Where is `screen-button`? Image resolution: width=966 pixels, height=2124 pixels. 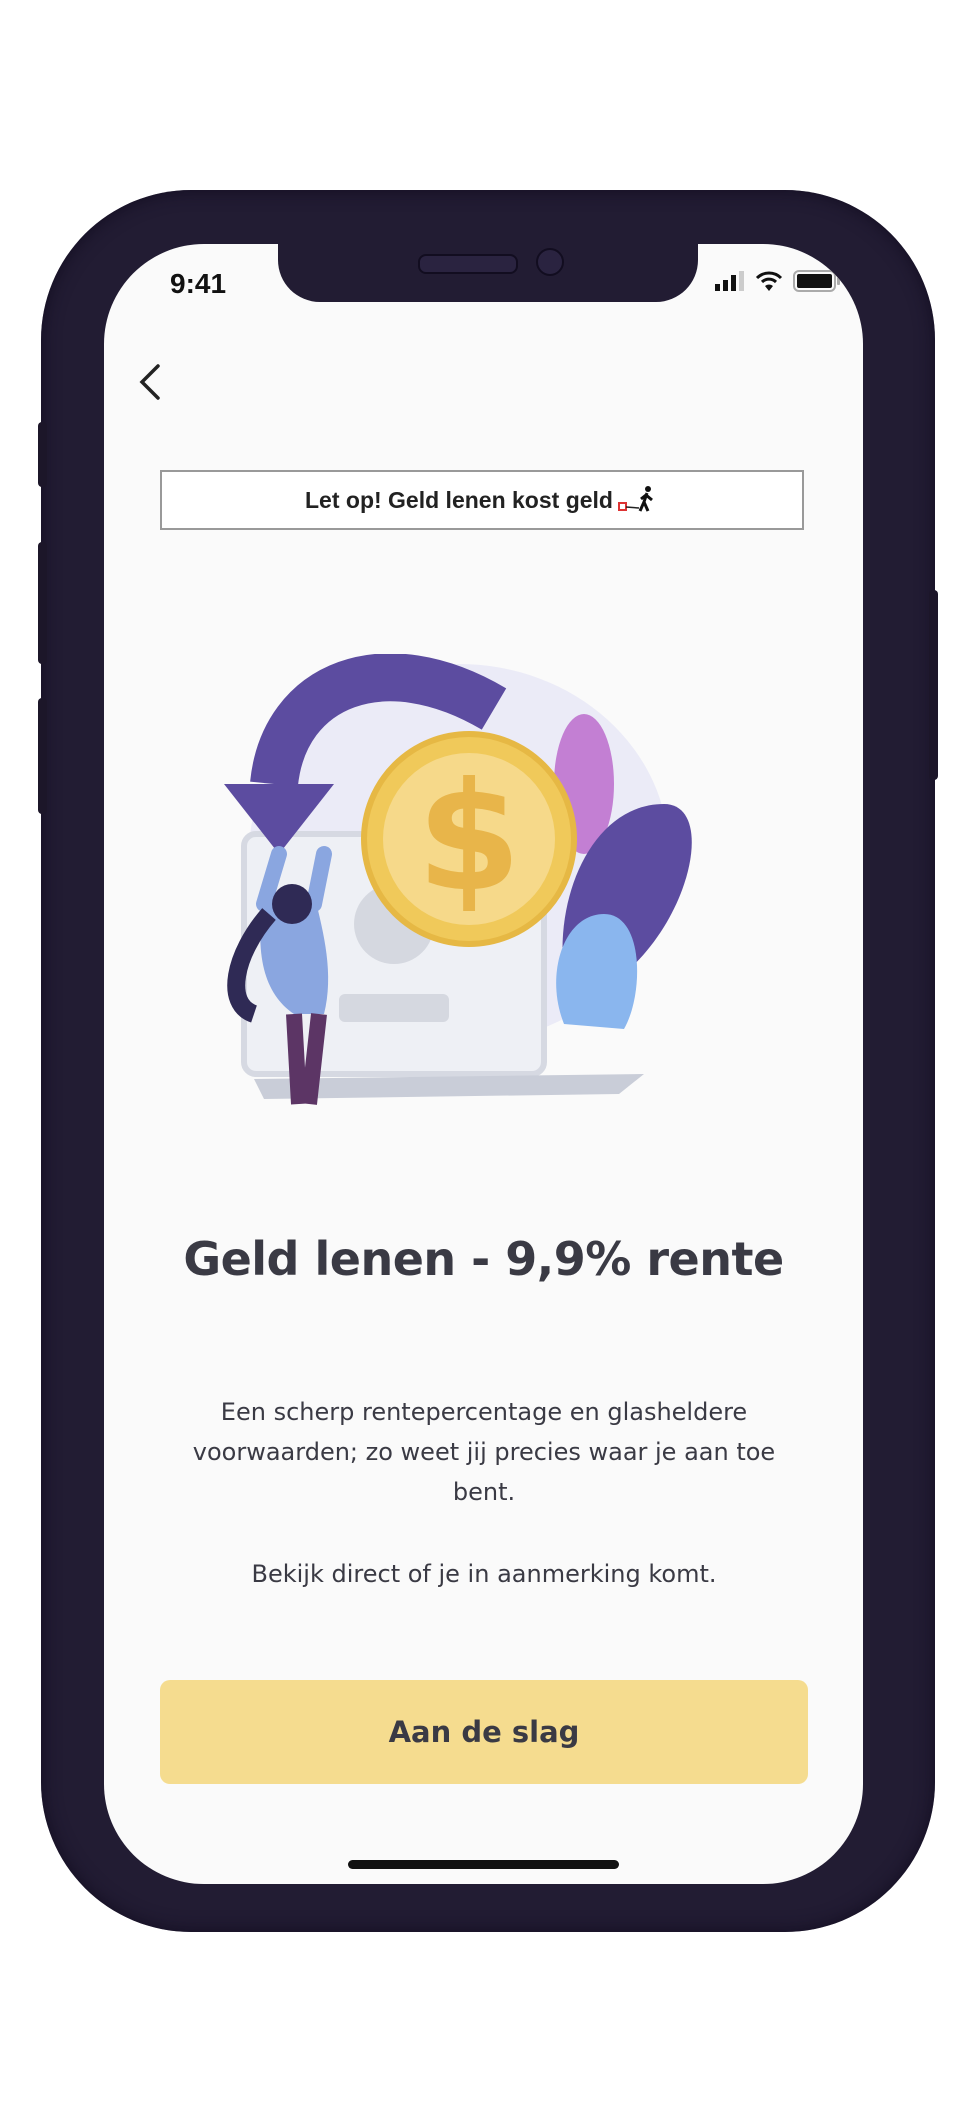
screen-button is located at coordinates (394, 1008).